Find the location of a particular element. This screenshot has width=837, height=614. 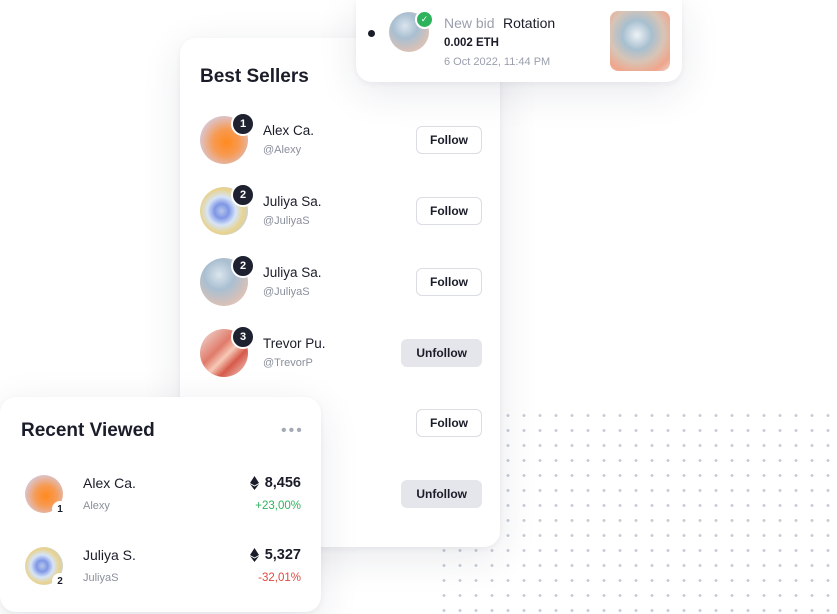

list-item: 2 Juliya S. JuliyaS 5,327 -32,01% is located at coordinates (163, 566).